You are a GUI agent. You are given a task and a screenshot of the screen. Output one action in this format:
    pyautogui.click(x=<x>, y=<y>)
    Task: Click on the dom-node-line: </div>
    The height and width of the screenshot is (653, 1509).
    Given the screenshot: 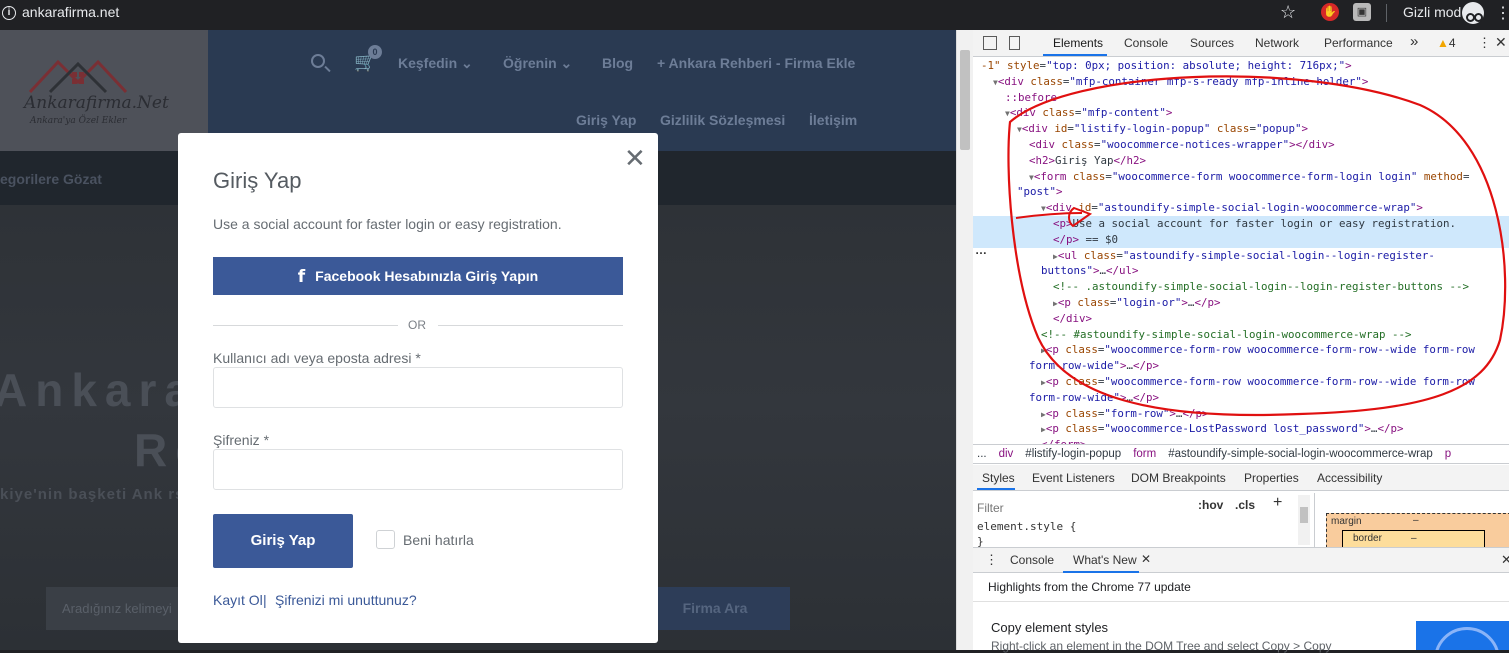 What is the action you would take?
    pyautogui.click(x=1241, y=319)
    